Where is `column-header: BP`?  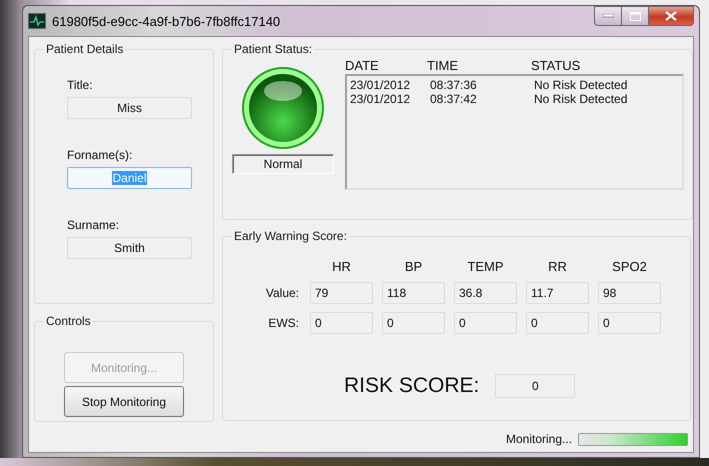
column-header: BP is located at coordinates (414, 266).